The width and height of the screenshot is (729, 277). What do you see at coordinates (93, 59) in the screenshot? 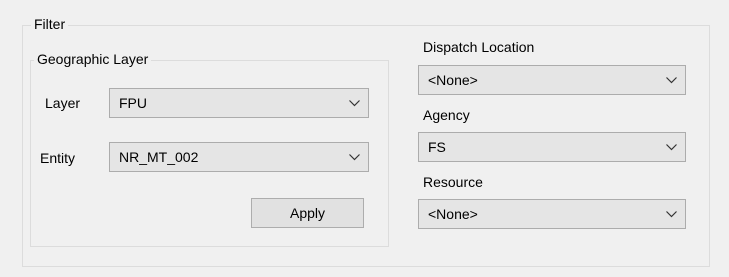
I see `geographic-layer-group-title: Geographic Layer` at bounding box center [93, 59].